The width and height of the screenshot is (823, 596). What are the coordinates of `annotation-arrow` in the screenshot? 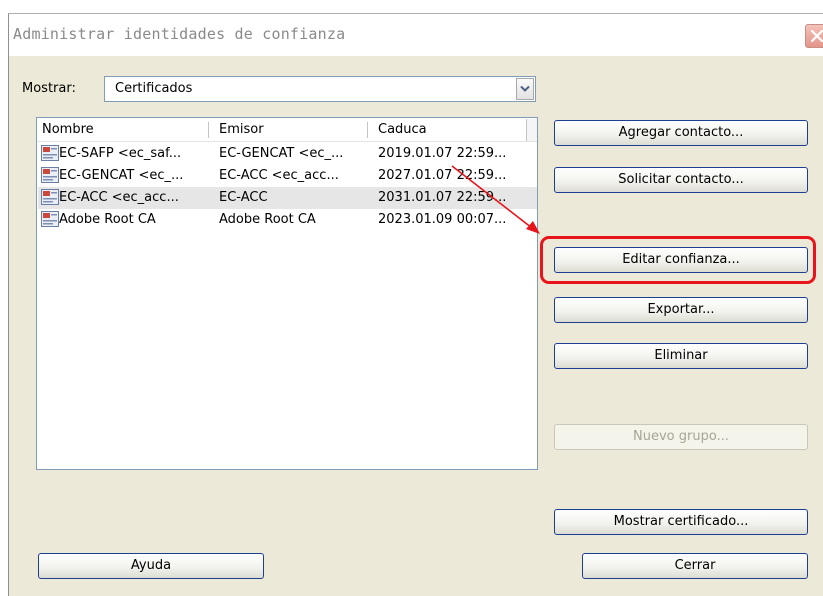 It's located at (495, 199).